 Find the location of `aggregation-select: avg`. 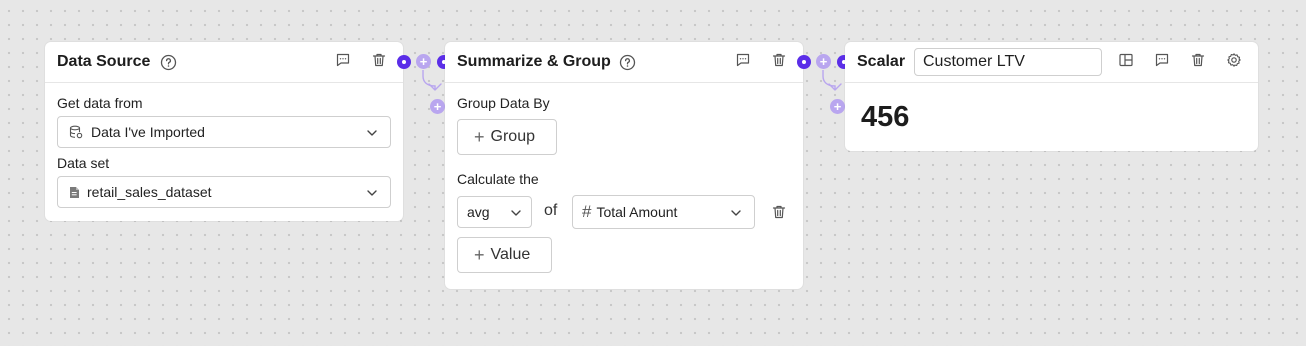

aggregation-select: avg is located at coordinates (494, 212).